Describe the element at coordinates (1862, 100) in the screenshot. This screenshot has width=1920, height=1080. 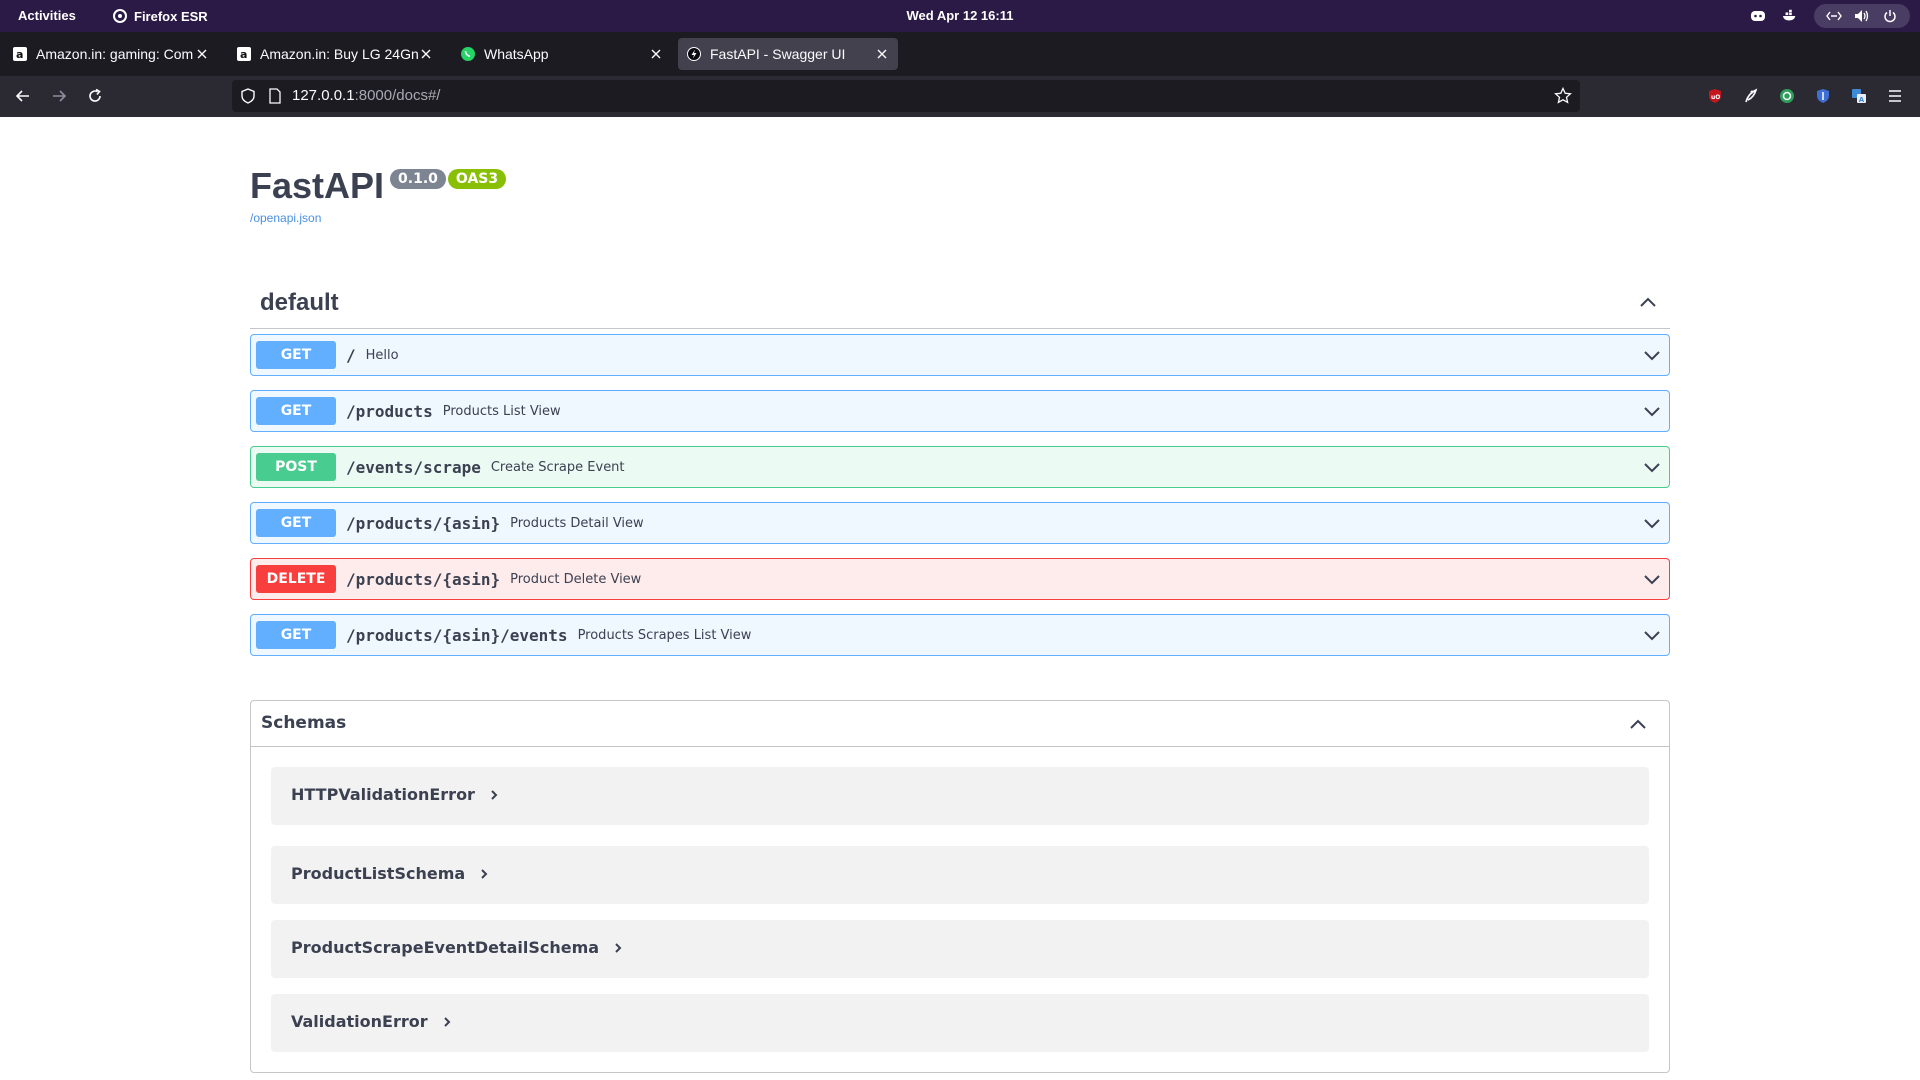
I see `svg-text: A` at that location.